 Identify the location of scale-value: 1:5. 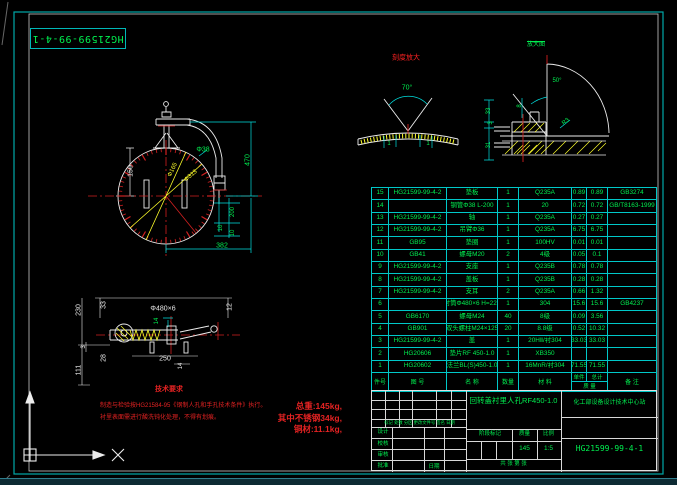
(548, 448).